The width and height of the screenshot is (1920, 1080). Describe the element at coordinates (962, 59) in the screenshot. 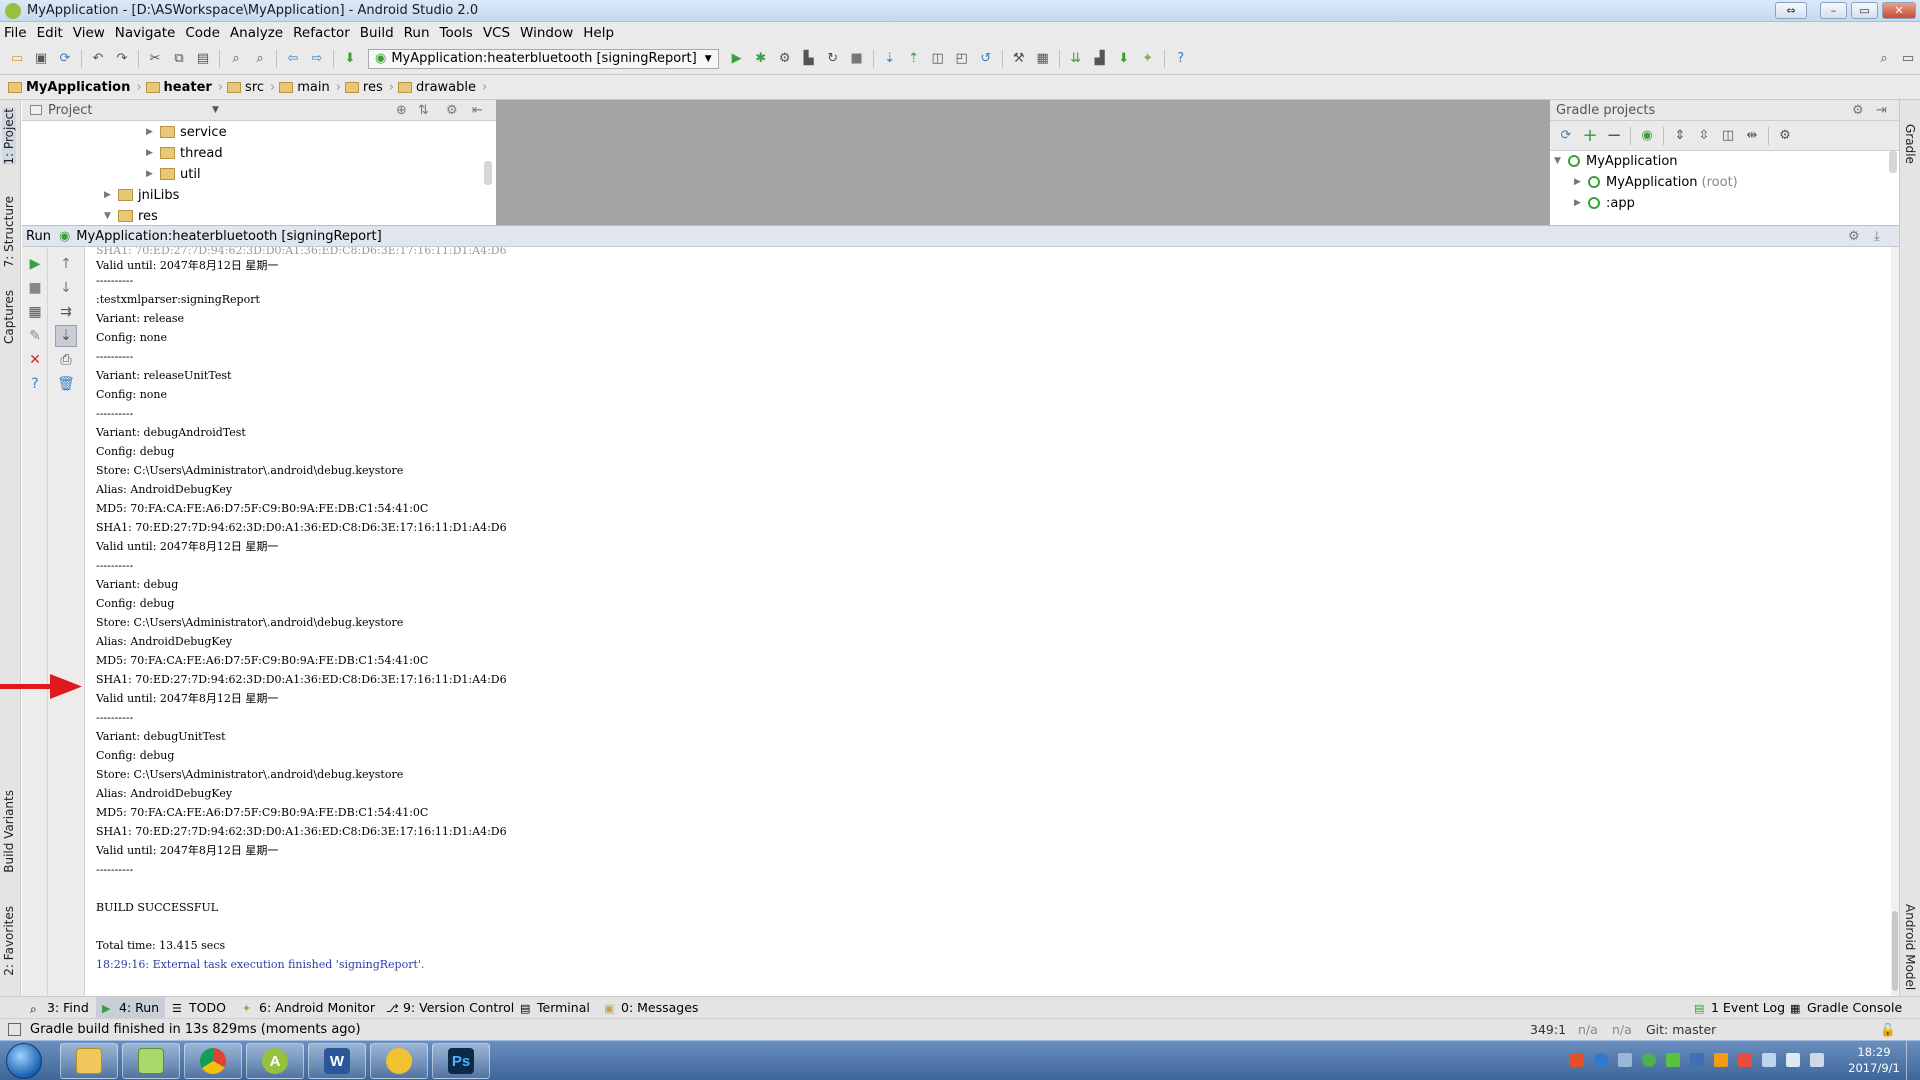

I see `vcs-history-icon: ◰` at that location.